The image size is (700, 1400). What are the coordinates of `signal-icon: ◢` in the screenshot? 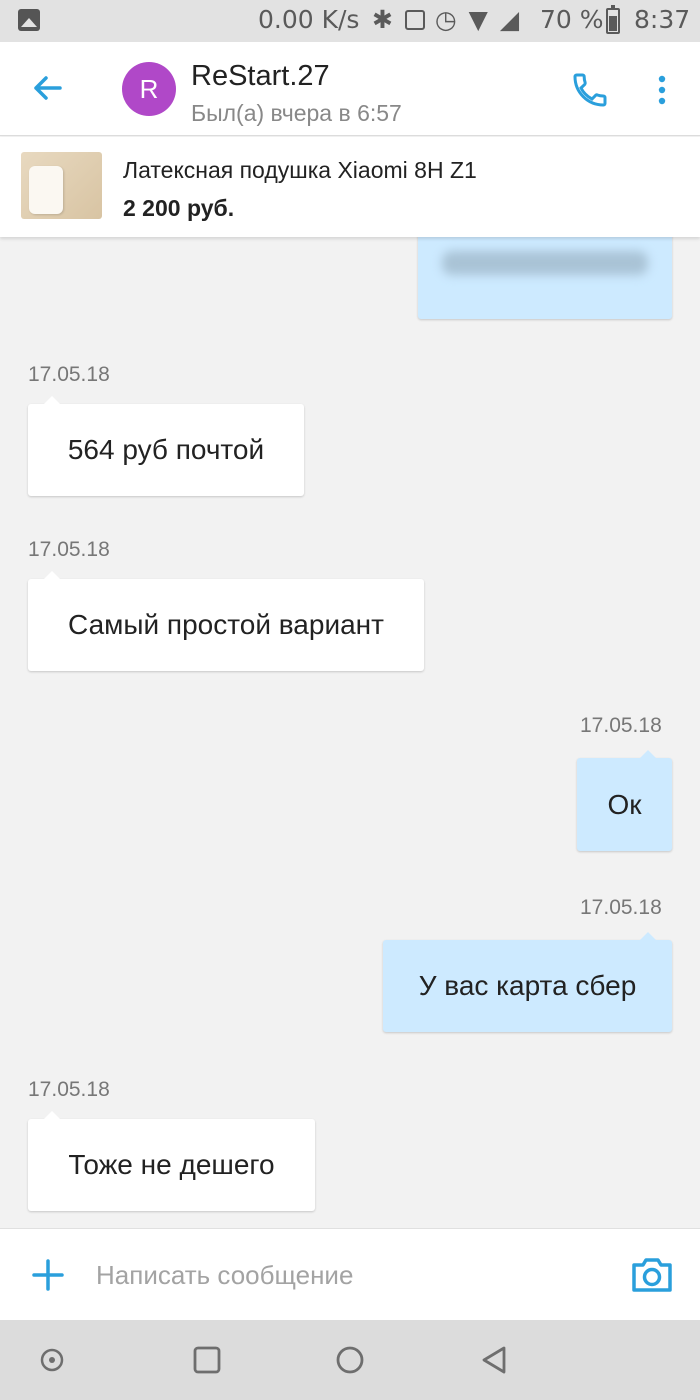 It's located at (510, 19).